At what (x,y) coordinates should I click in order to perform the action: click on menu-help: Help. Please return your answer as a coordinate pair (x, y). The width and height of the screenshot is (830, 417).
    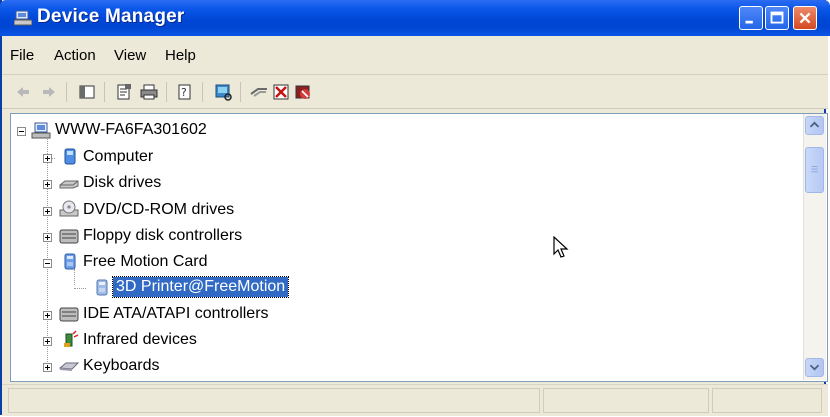
    Looking at the image, I should click on (180, 55).